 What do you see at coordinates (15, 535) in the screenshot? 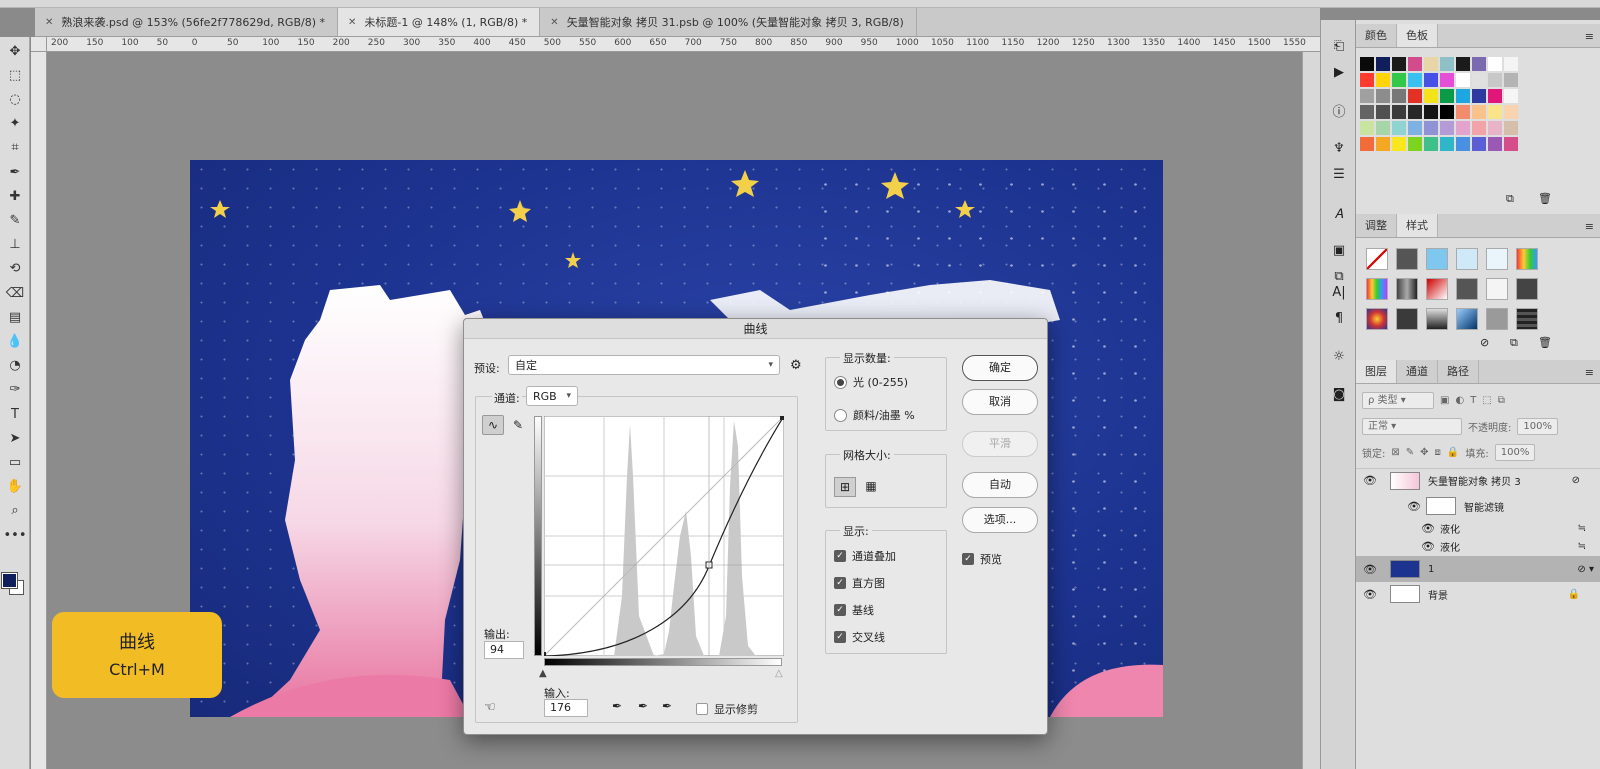
I see `more-icon: •••` at bounding box center [15, 535].